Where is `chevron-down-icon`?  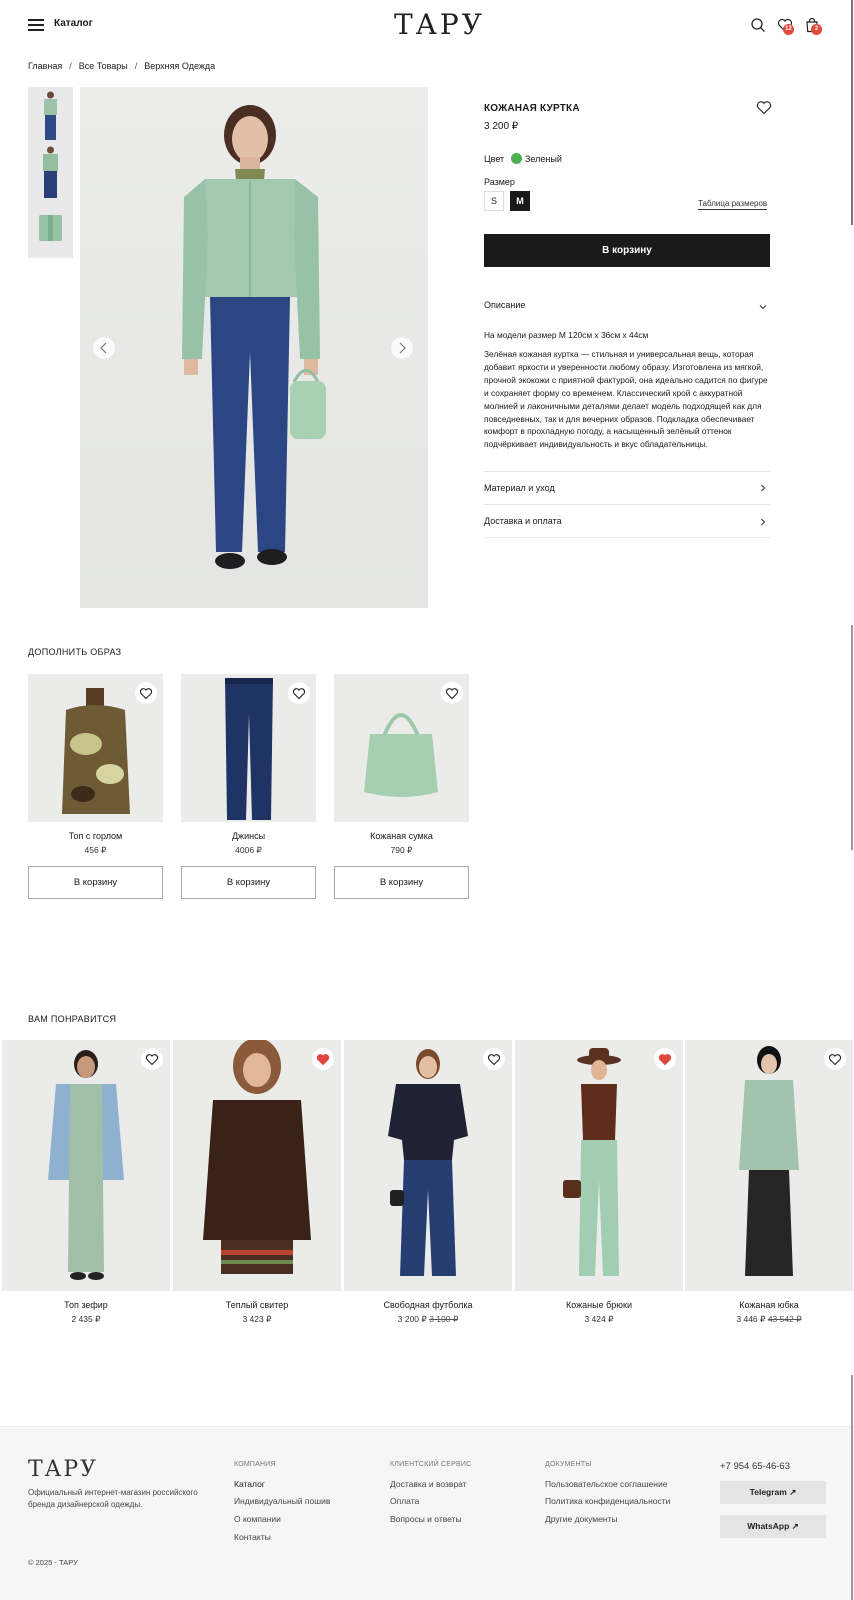
chevron-down-icon is located at coordinates (763, 307).